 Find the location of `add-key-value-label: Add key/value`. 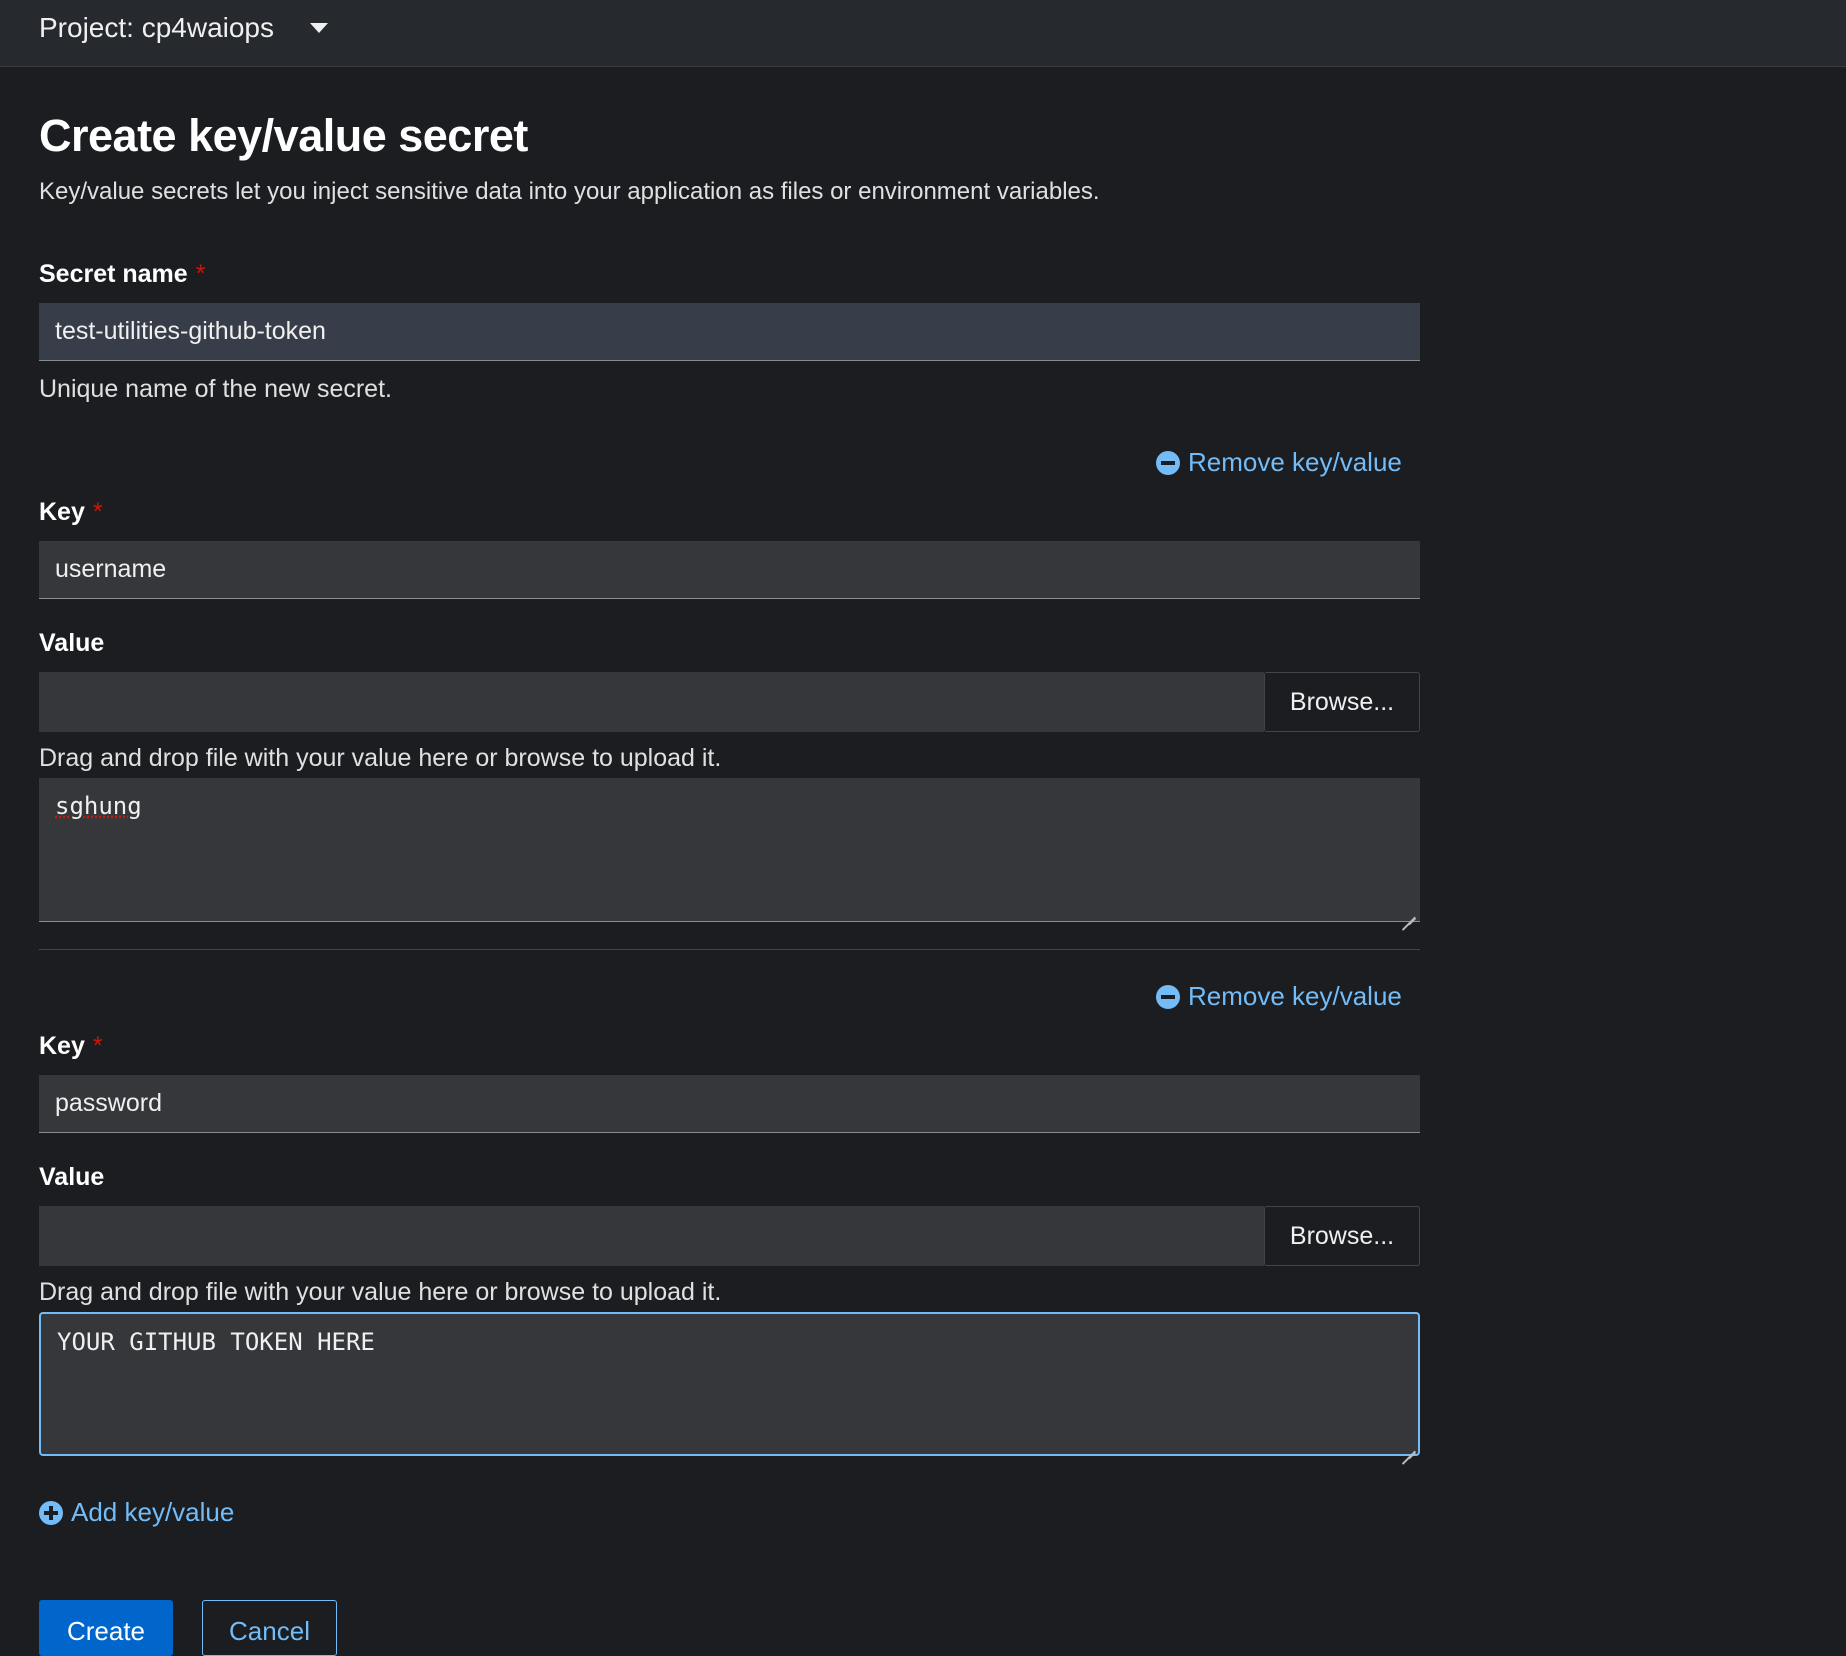

add-key-value-label: Add key/value is located at coordinates (153, 1512).